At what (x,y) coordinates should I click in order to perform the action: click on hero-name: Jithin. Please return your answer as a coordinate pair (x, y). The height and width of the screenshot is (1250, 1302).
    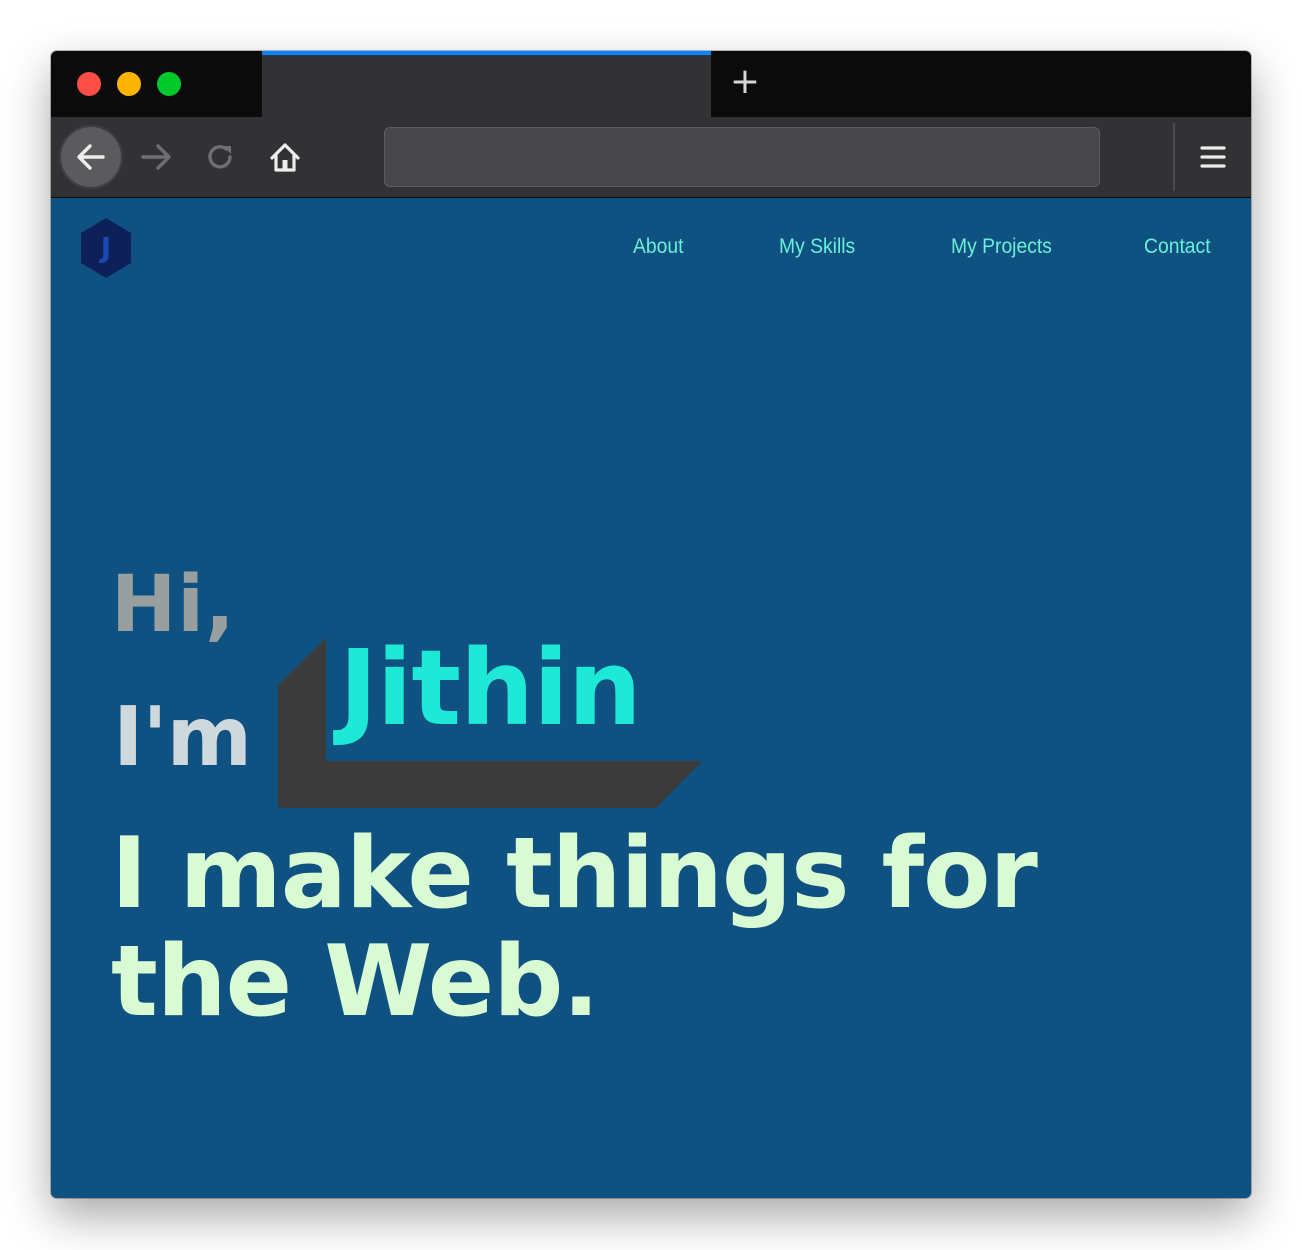
    Looking at the image, I should click on (490, 688).